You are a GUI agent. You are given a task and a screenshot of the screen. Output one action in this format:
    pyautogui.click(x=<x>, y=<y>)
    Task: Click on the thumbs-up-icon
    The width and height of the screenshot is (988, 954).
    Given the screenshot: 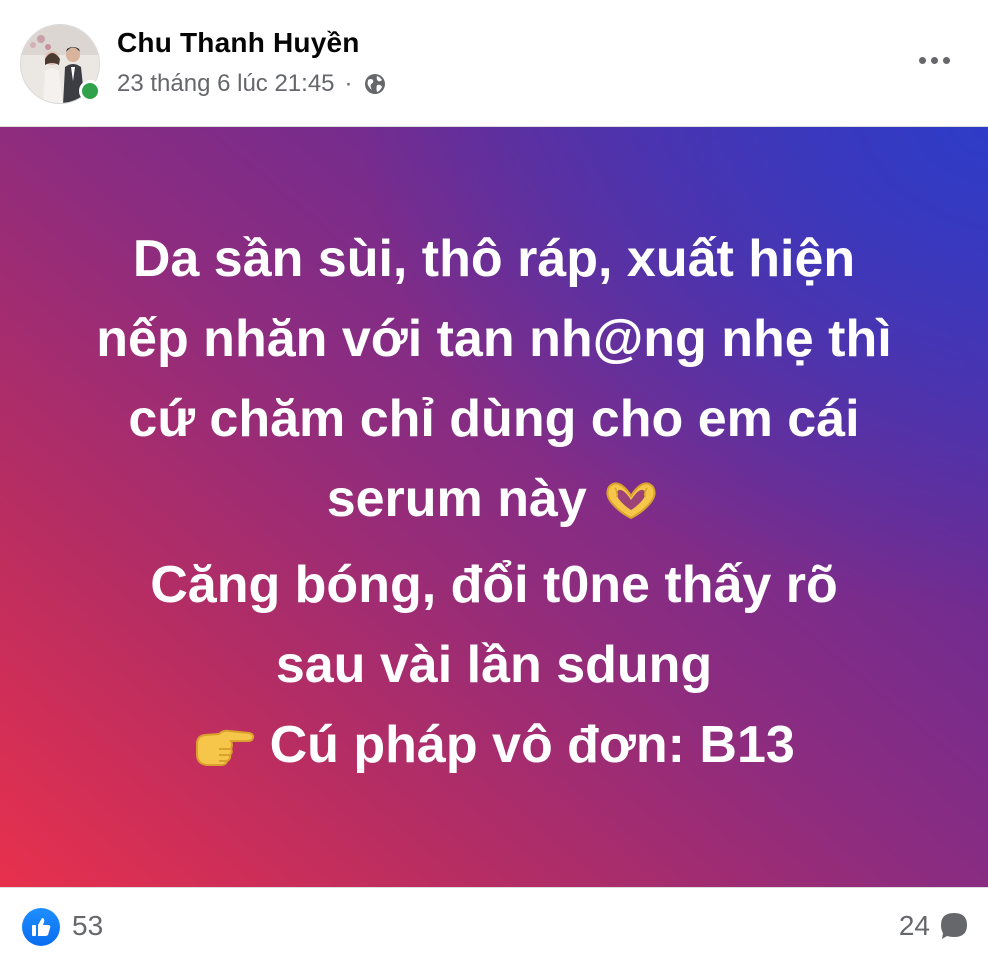 What is the action you would take?
    pyautogui.click(x=41, y=927)
    